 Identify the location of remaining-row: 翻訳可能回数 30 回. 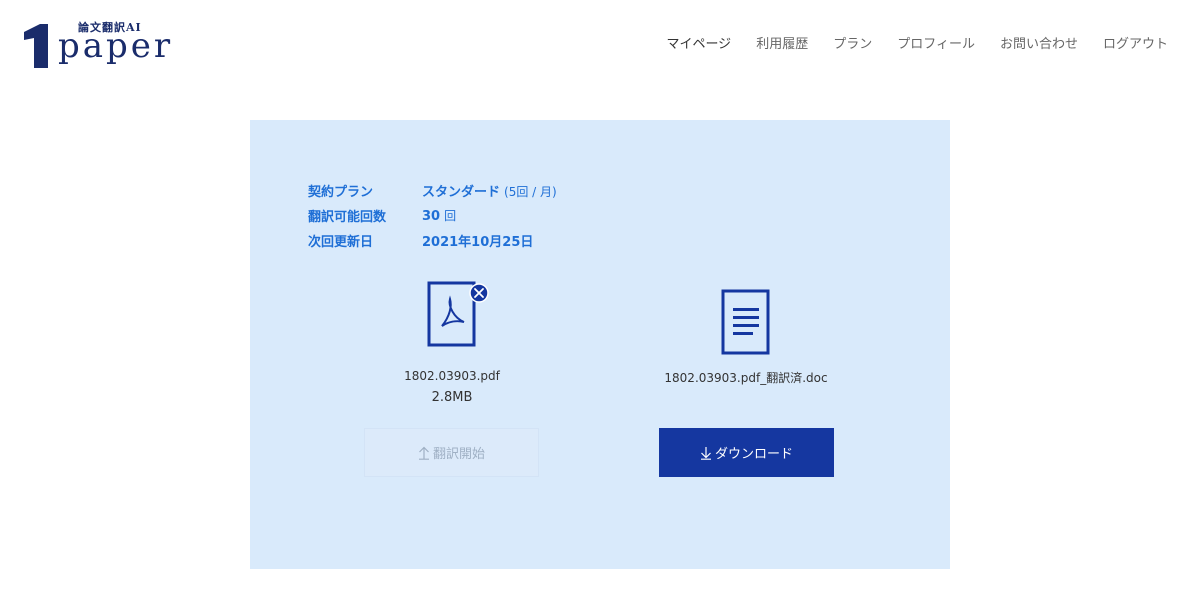
(432, 215).